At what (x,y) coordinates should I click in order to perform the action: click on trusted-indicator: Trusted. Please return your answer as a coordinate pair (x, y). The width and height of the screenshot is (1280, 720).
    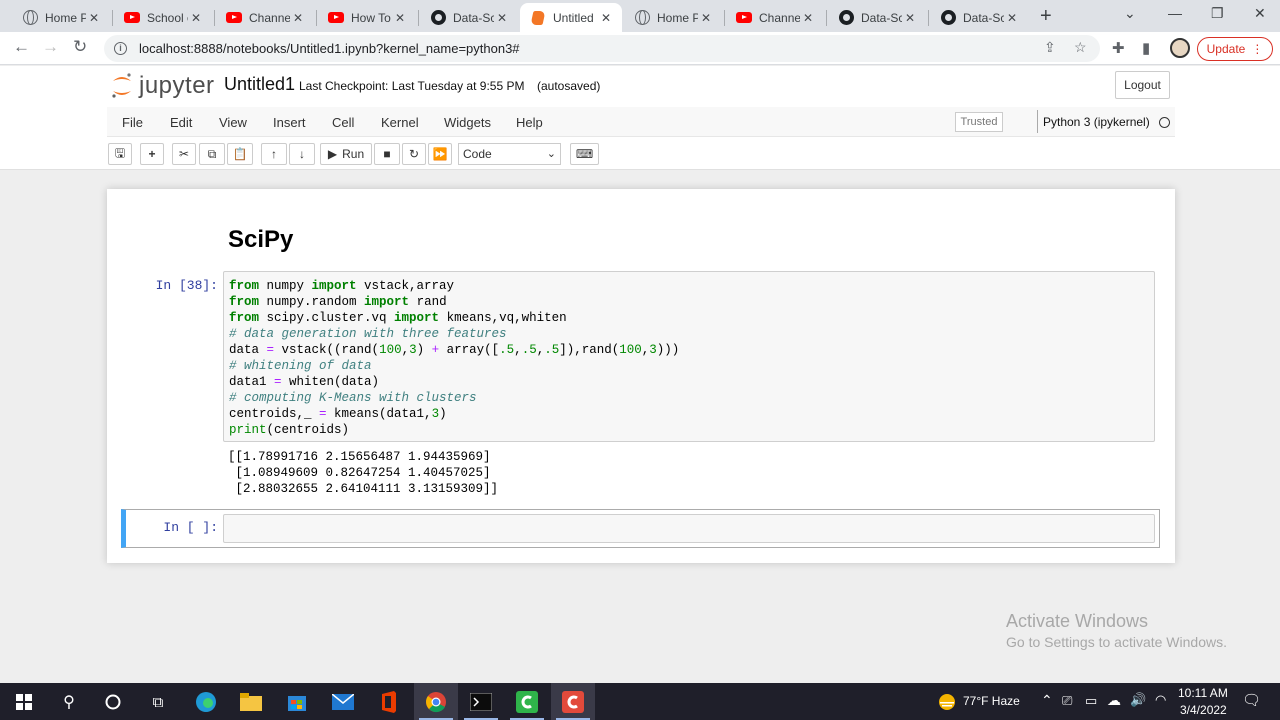
    Looking at the image, I should click on (979, 122).